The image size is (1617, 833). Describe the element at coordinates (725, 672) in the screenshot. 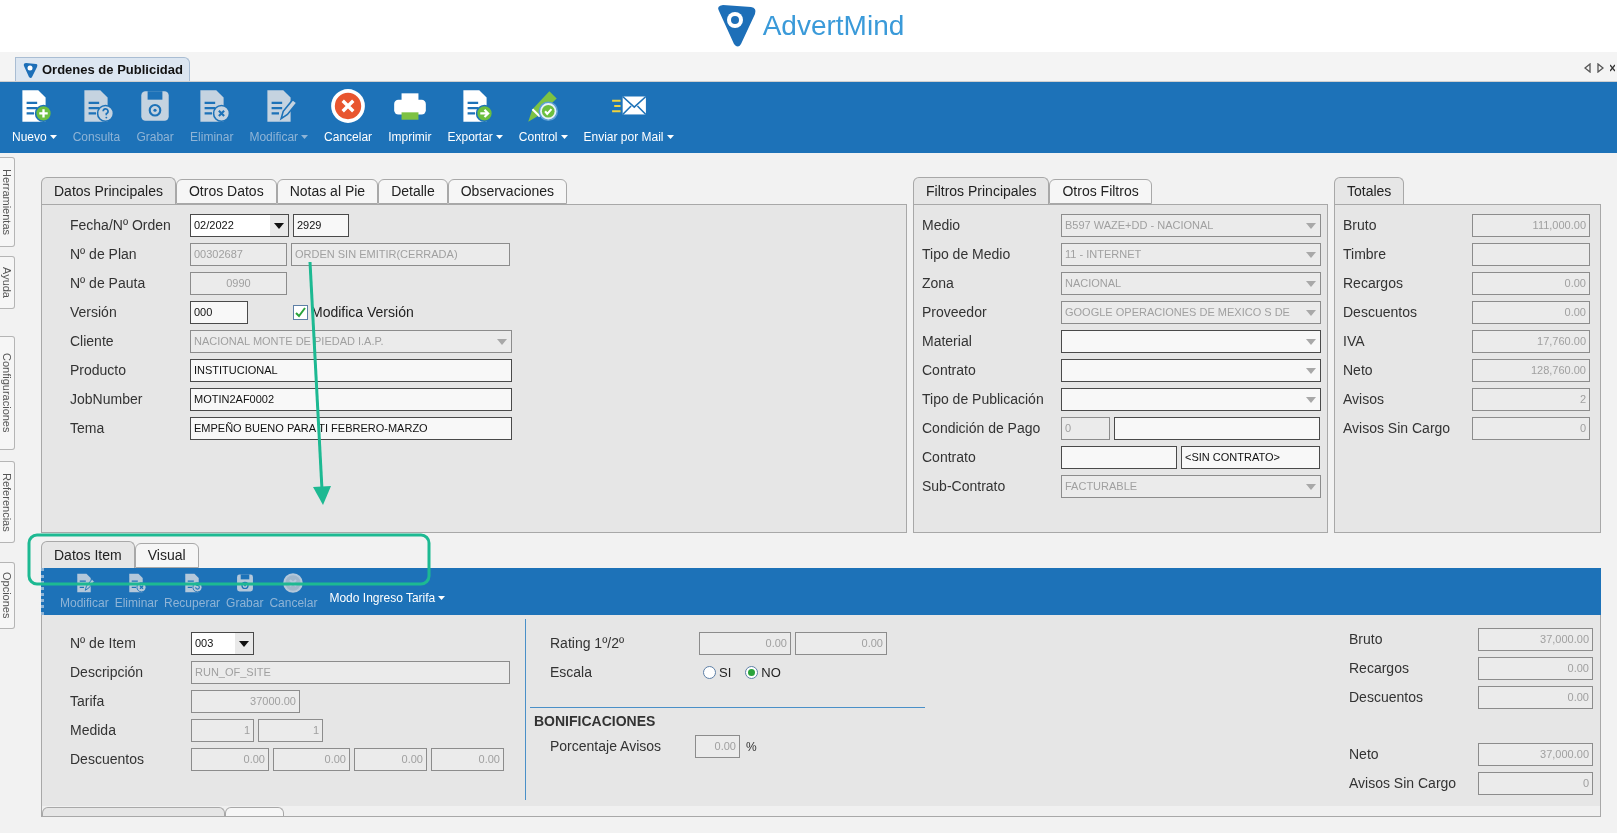

I see `radio-label: SI` at that location.